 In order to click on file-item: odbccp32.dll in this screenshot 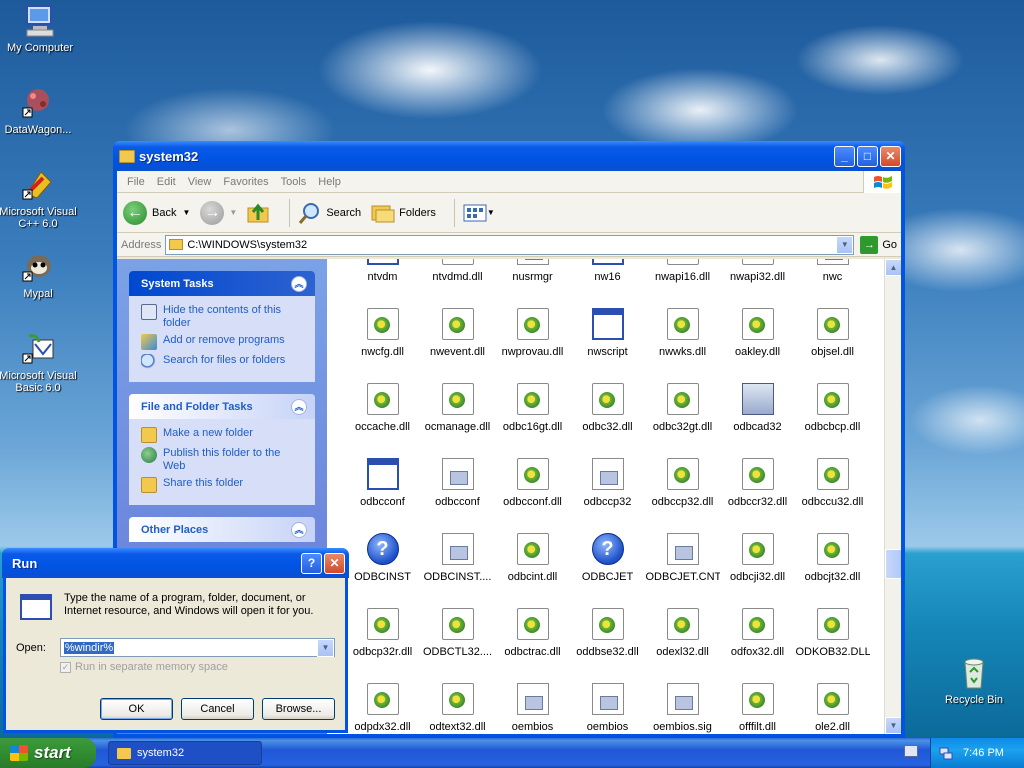, I will do `click(682, 489)`.